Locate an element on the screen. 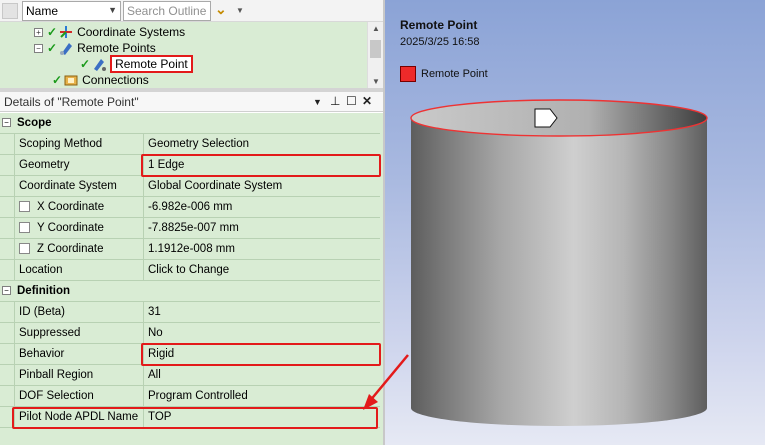 The height and width of the screenshot is (445, 765). name-filter-value: Name is located at coordinates (42, 11).